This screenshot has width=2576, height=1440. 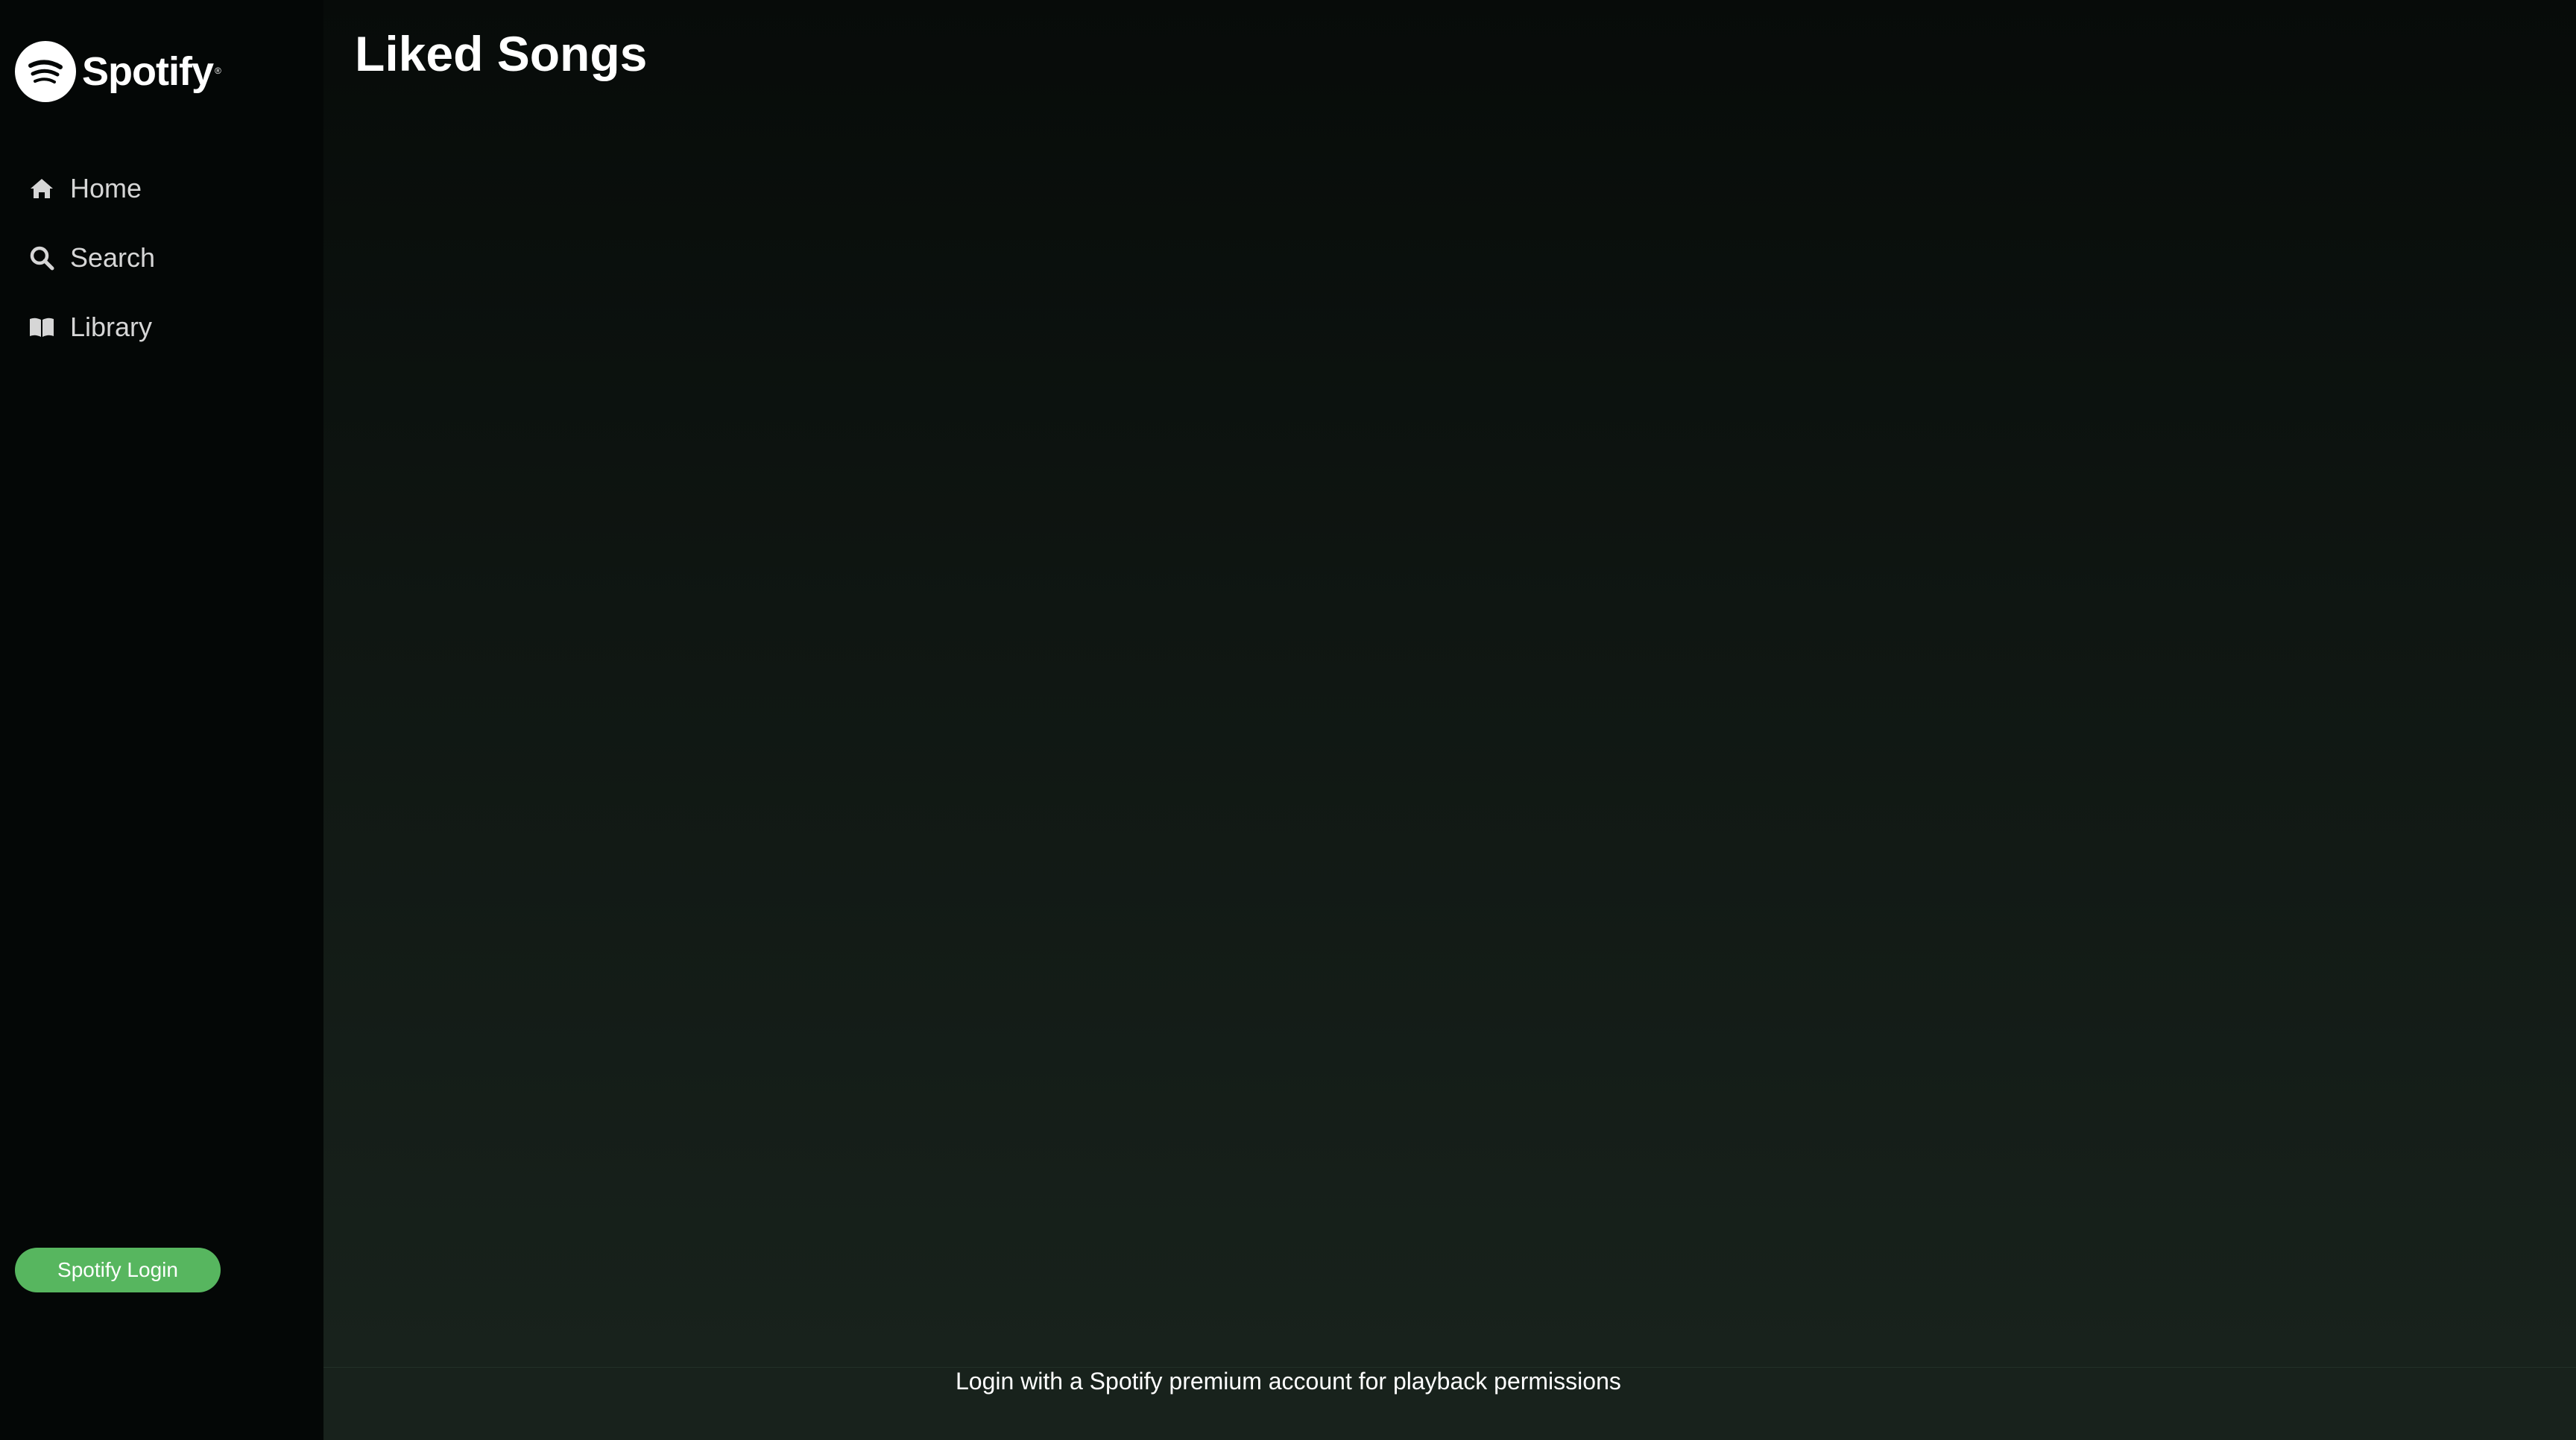 I want to click on brand-name: Spotify, so click(x=148, y=71).